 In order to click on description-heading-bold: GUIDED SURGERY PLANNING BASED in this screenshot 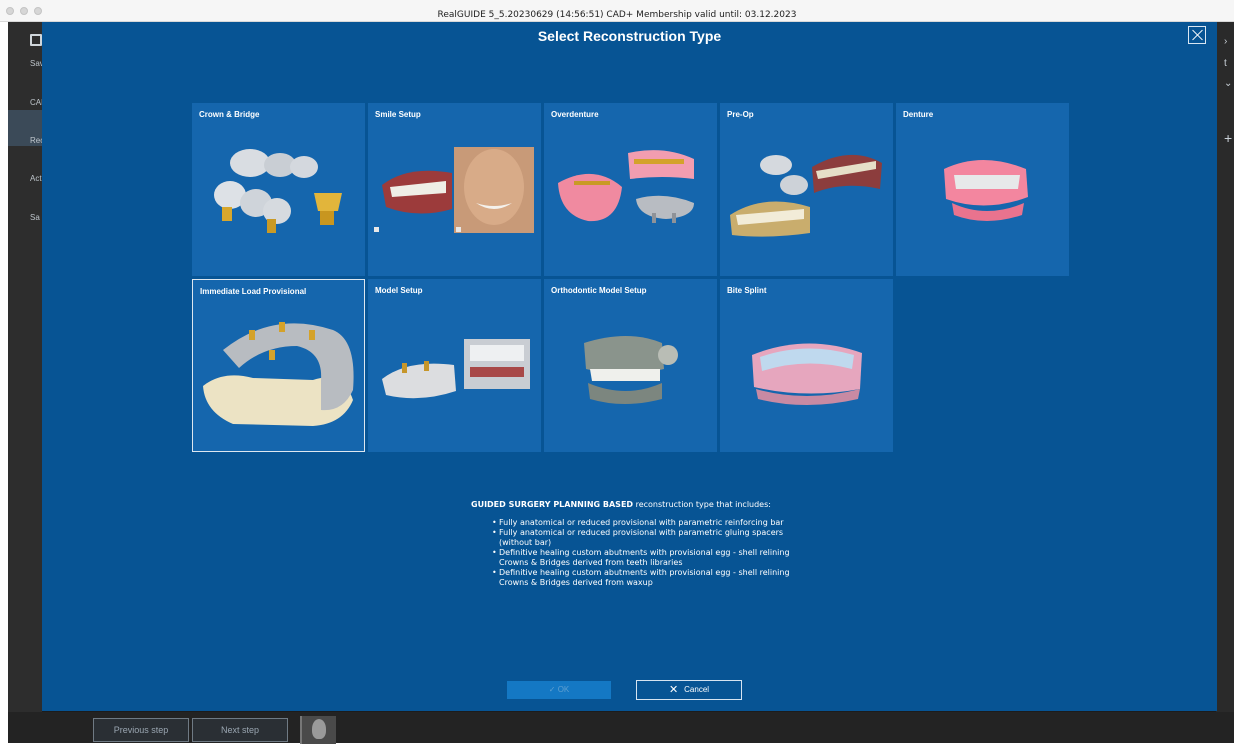, I will do `click(552, 504)`.